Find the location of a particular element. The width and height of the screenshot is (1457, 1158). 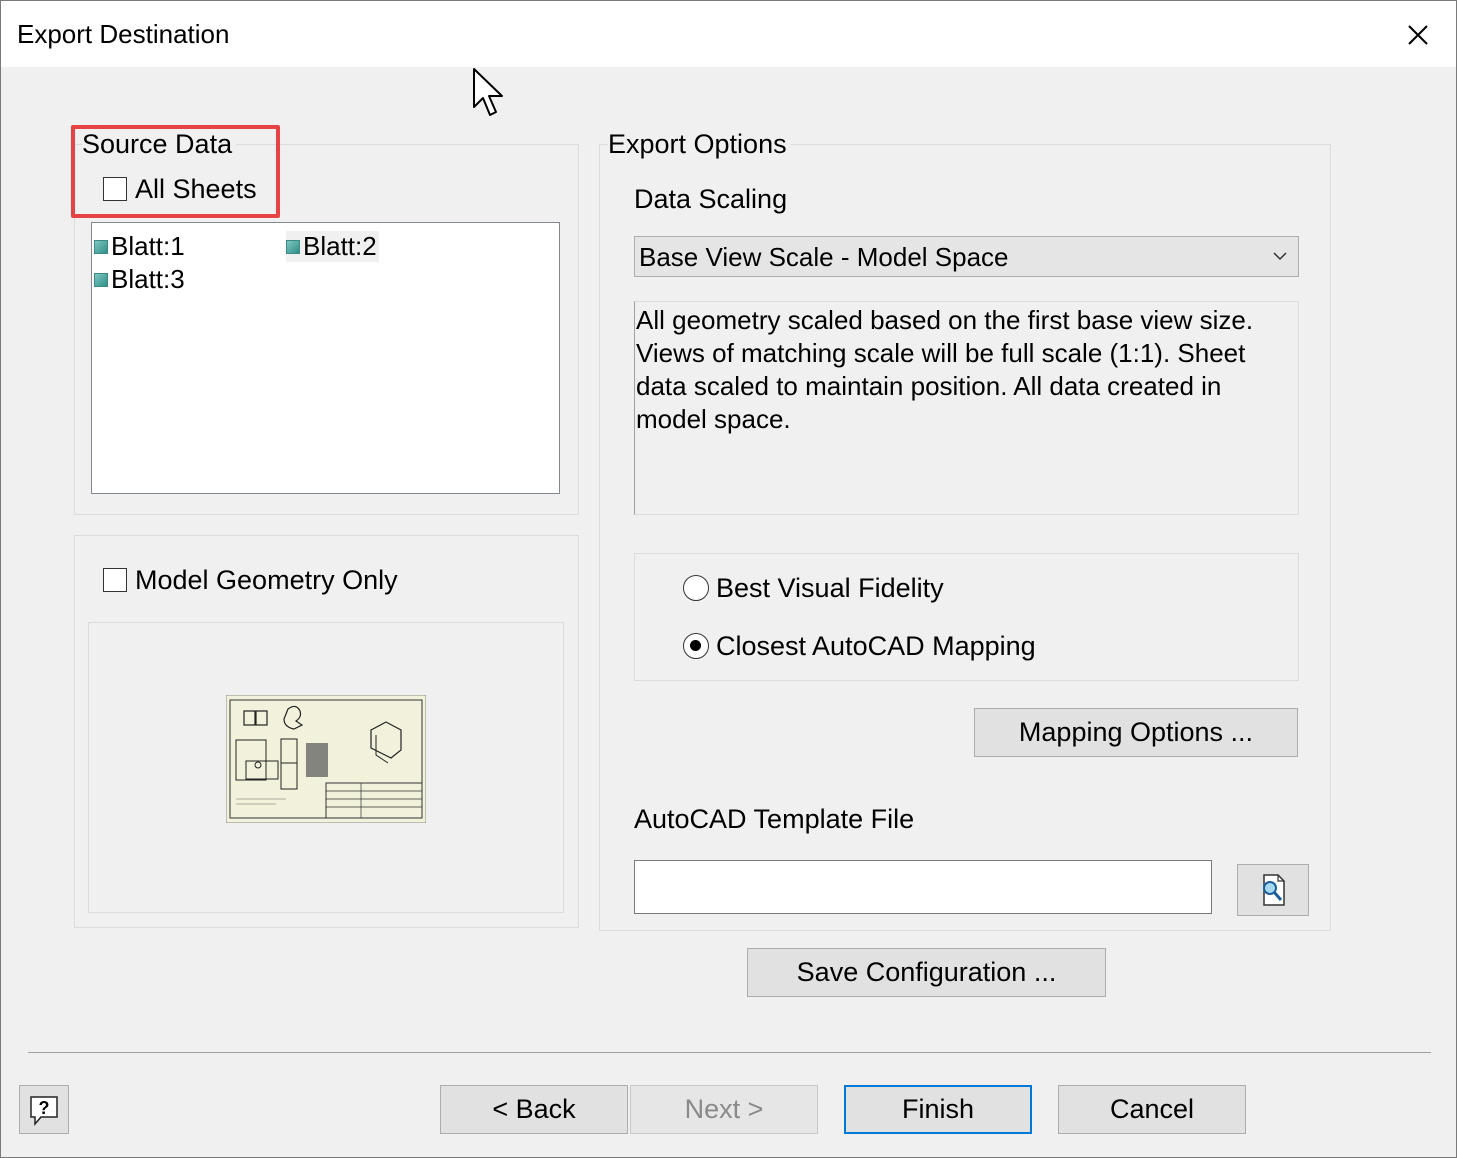

template-file-input is located at coordinates (923, 887).